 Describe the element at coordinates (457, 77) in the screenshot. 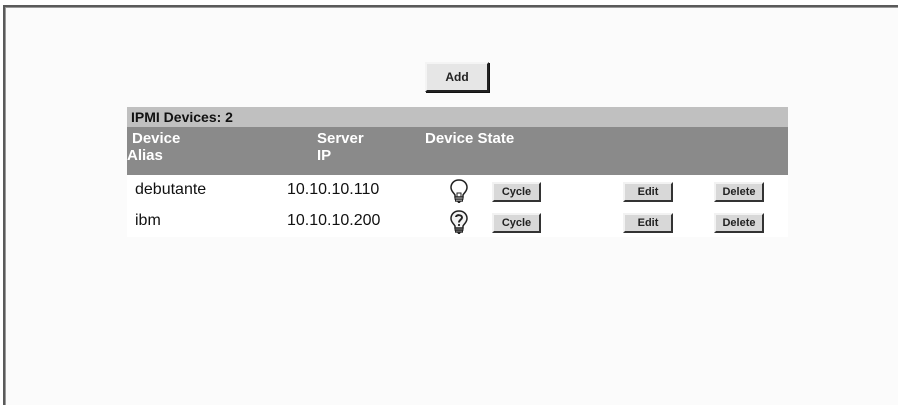

I see `add-device-button: Add` at that location.